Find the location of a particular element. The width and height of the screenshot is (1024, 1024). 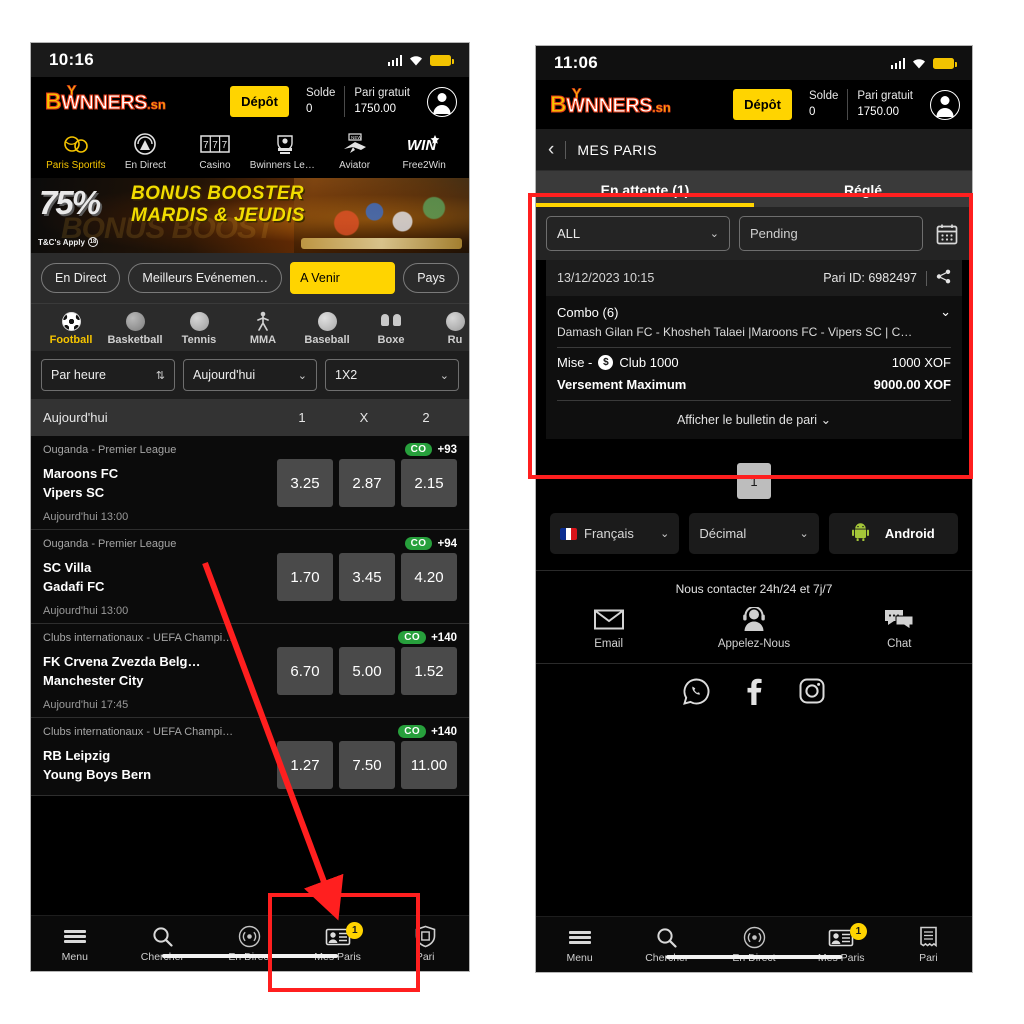

chip-a-venir: A Venir is located at coordinates (343, 278).